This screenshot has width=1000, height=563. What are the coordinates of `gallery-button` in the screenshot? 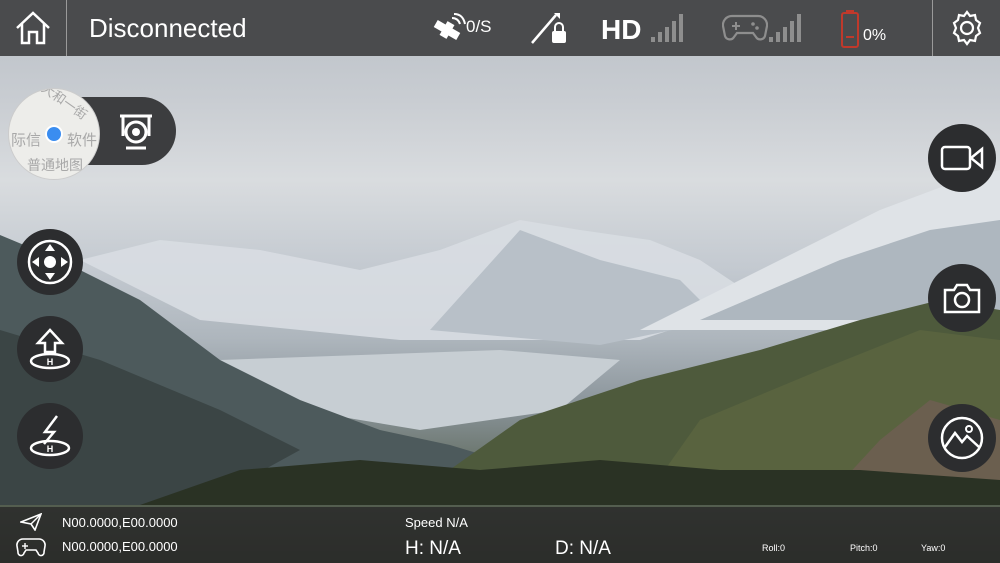 It's located at (962, 438).